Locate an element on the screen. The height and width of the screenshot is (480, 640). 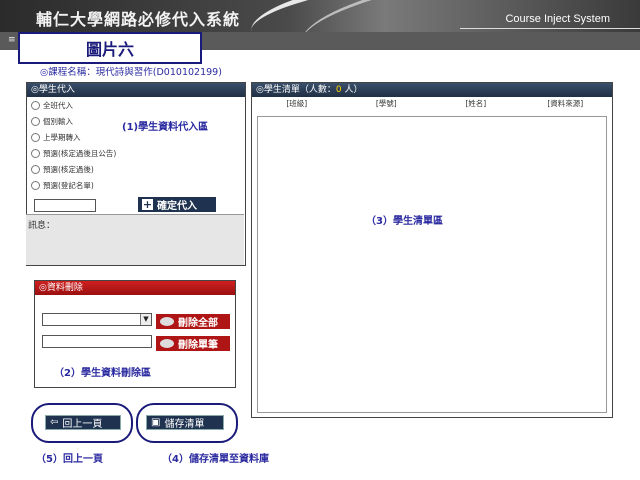
back-annotation: （5）回上一頁 is located at coordinates (69, 459).